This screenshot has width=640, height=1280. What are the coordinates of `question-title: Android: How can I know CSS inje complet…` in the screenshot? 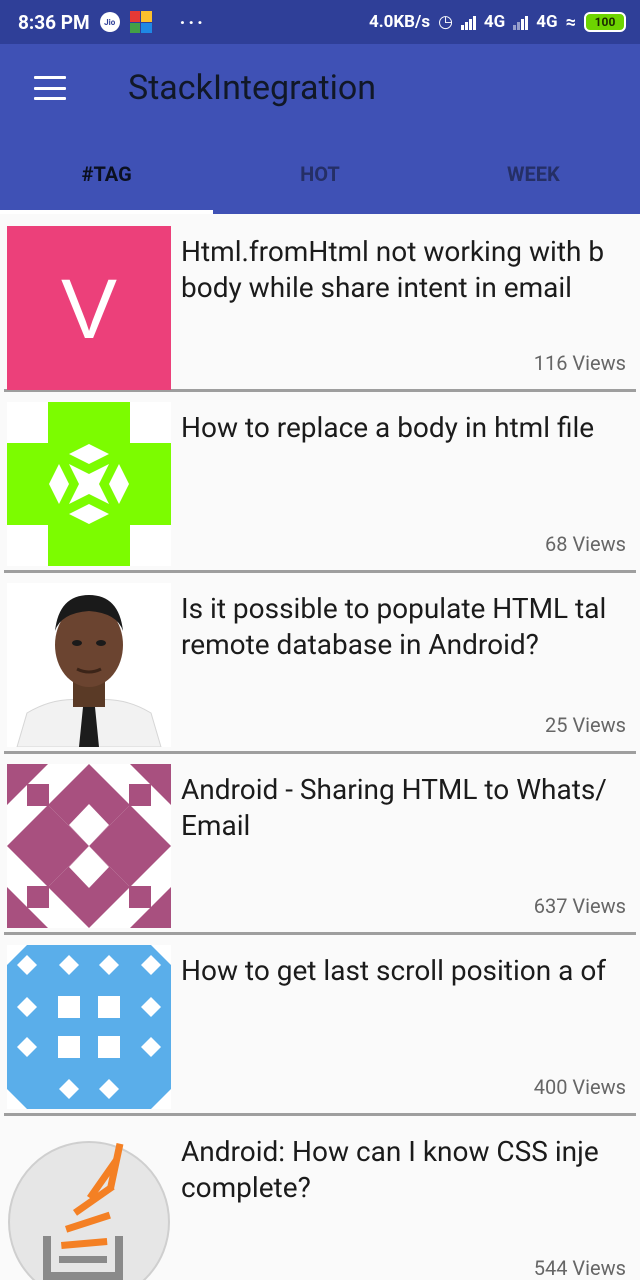 It's located at (390, 1169).